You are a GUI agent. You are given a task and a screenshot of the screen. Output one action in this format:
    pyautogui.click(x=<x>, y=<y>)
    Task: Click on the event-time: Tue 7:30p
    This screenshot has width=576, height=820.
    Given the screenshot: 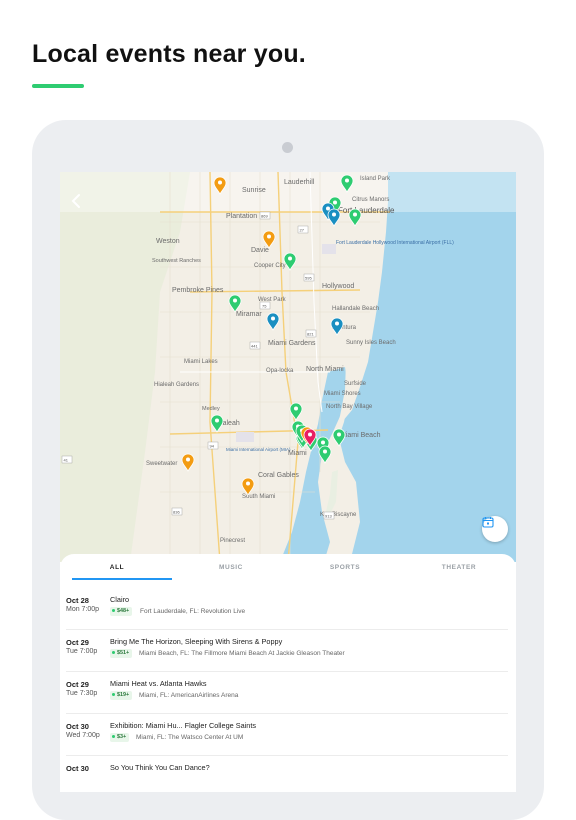 What is the action you would take?
    pyautogui.click(x=82, y=693)
    